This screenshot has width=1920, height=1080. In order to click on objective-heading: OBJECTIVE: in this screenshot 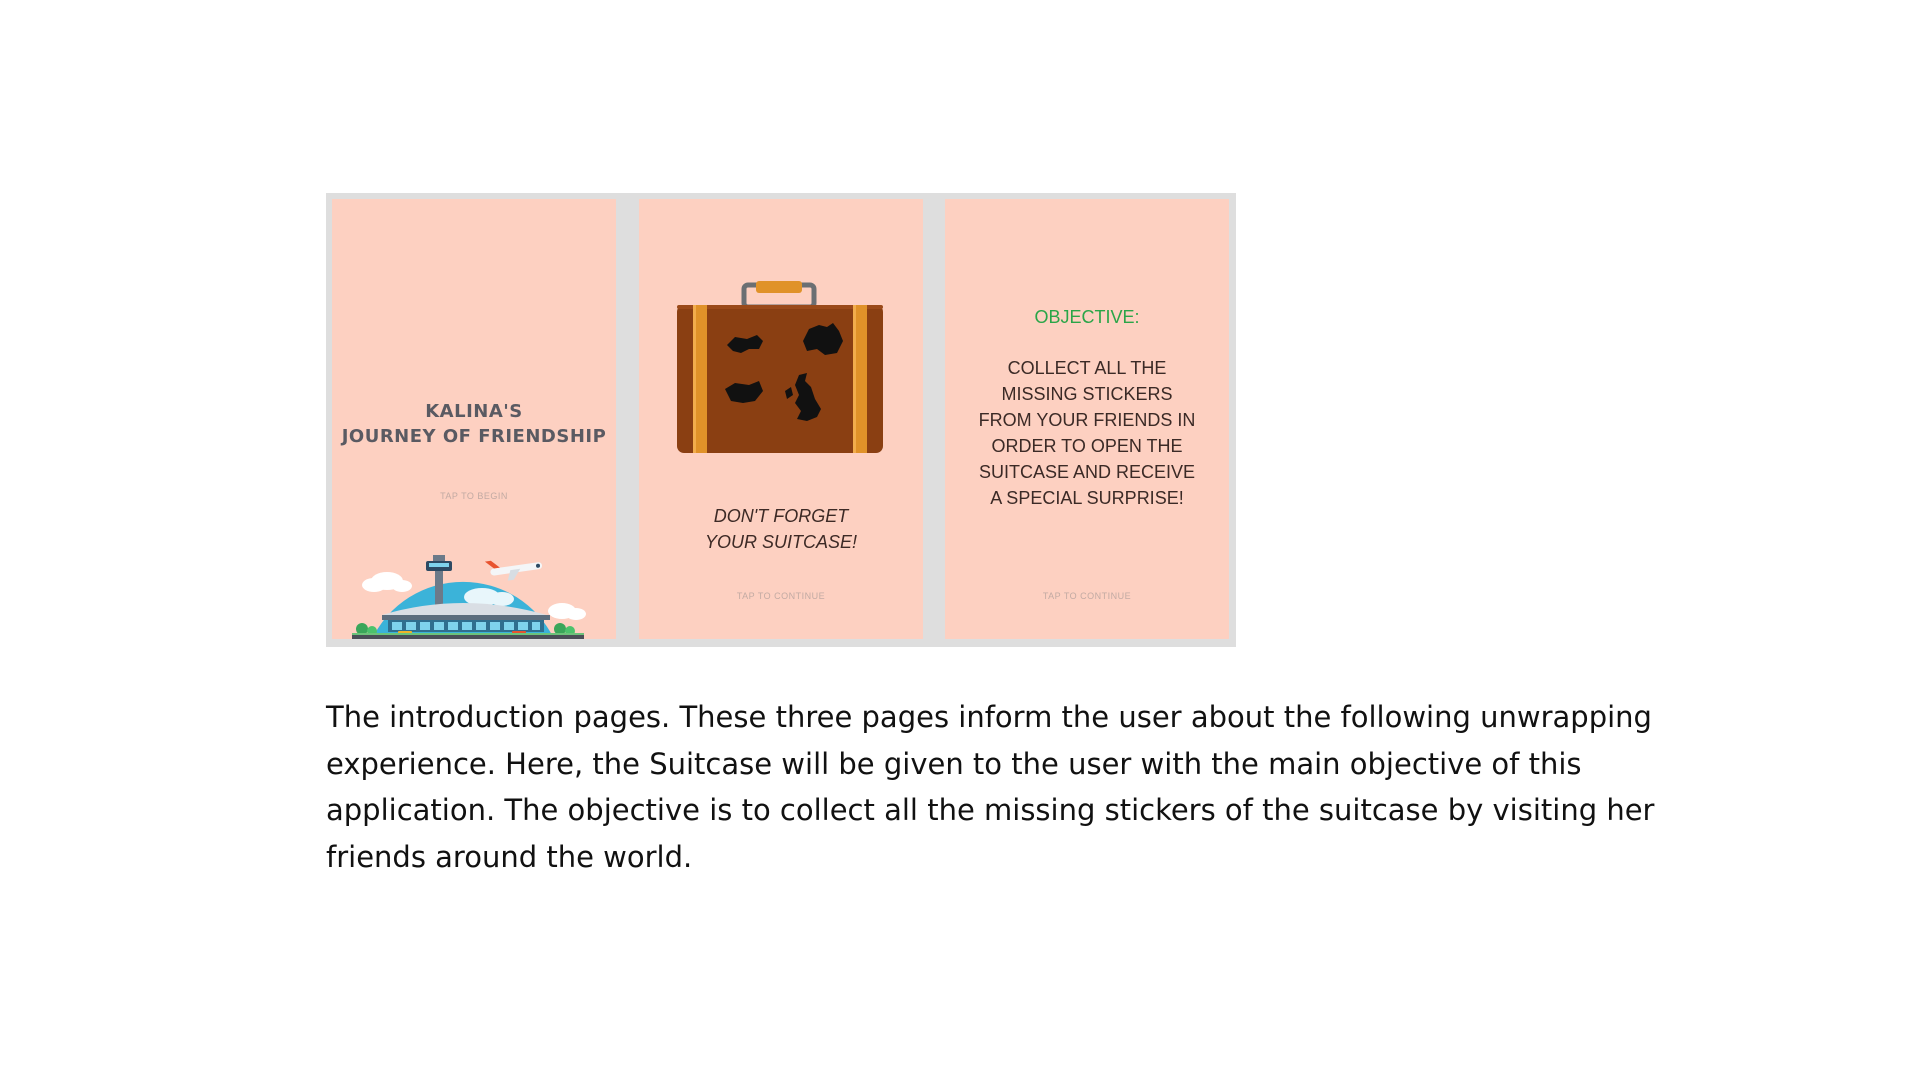, I will do `click(1087, 317)`.